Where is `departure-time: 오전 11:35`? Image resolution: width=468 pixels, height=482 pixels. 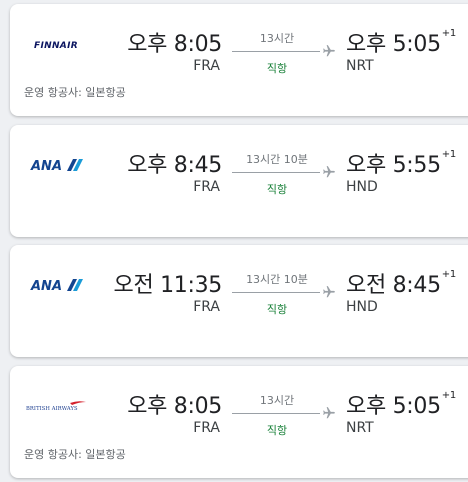
departure-time: 오전 11:35 is located at coordinates (168, 285).